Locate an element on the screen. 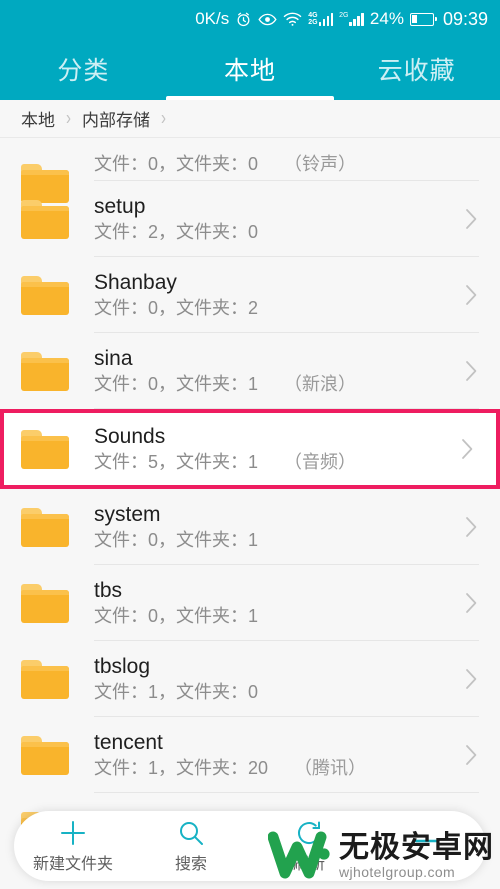 This screenshot has height=889, width=500. search-label: 搜索 is located at coordinates (190, 864).